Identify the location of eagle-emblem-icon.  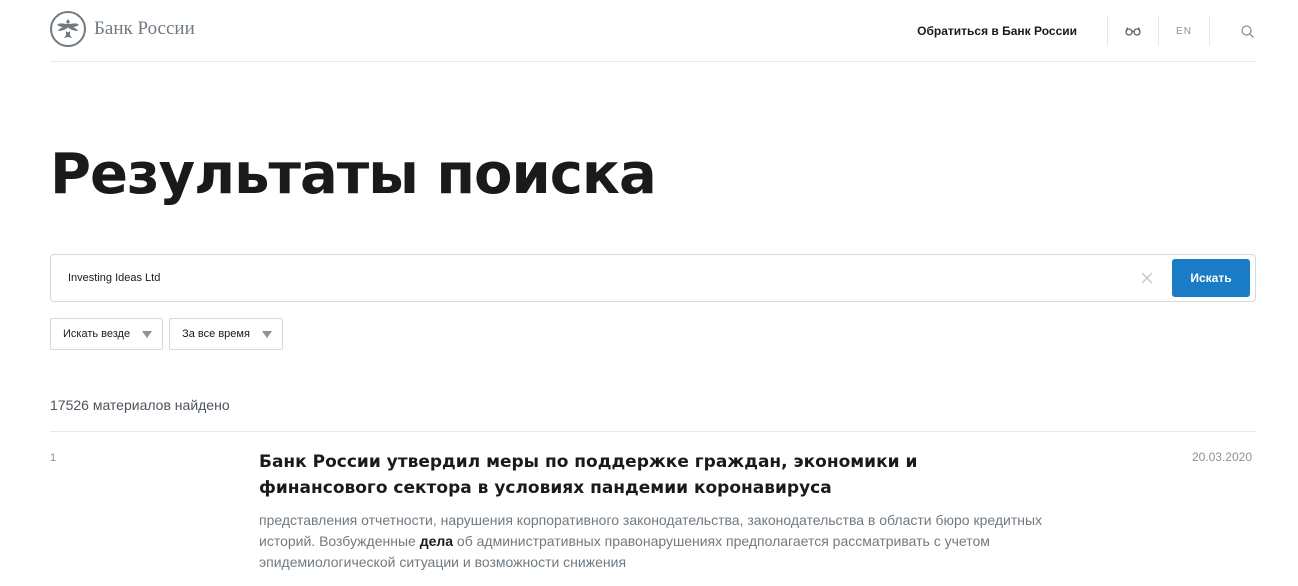
(68, 29).